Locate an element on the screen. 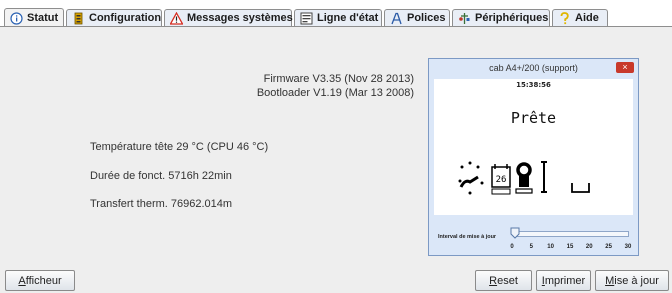  button-label: eset is located at coordinates (507, 280).